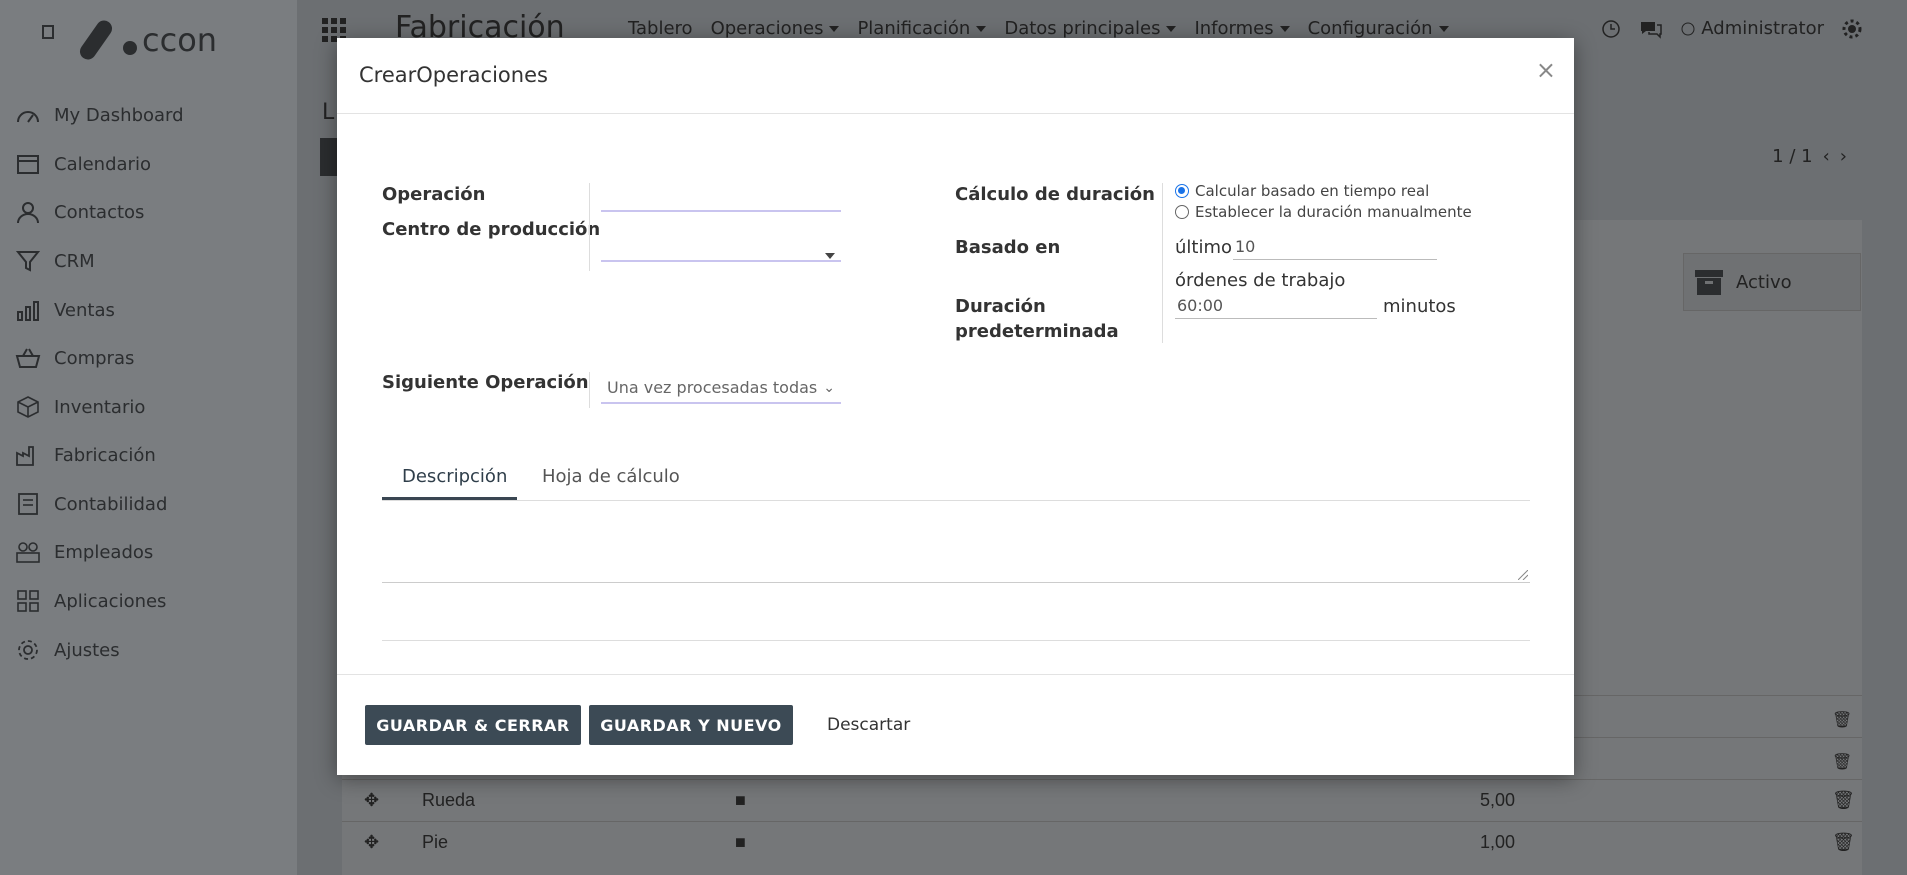 The width and height of the screenshot is (1907, 875). I want to click on duration-unit: minutos, so click(1419, 306).